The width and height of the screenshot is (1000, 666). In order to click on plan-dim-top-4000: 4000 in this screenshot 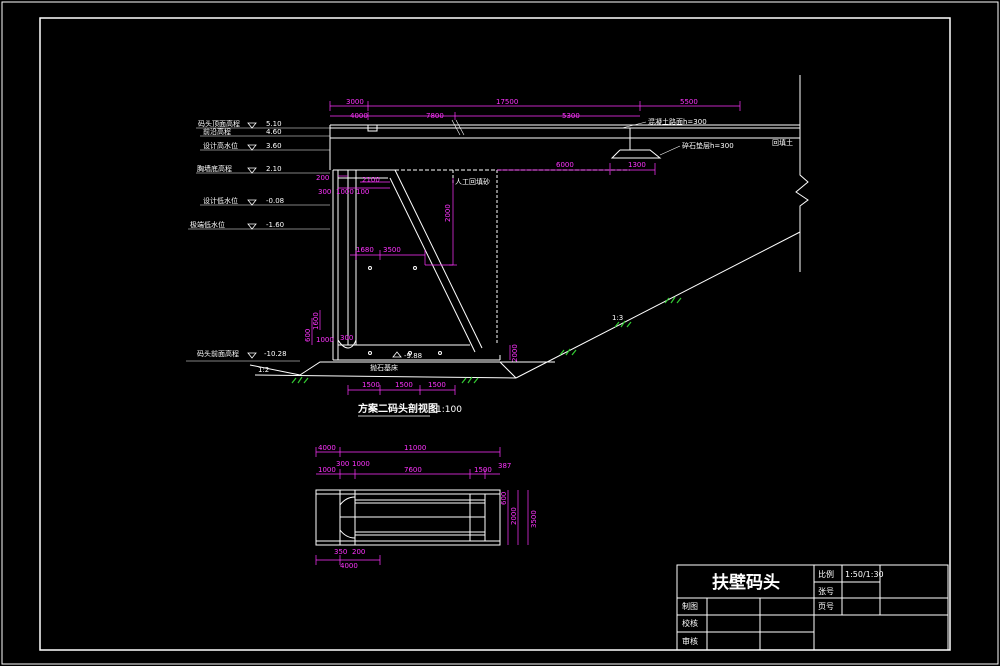, I will do `click(327, 448)`.